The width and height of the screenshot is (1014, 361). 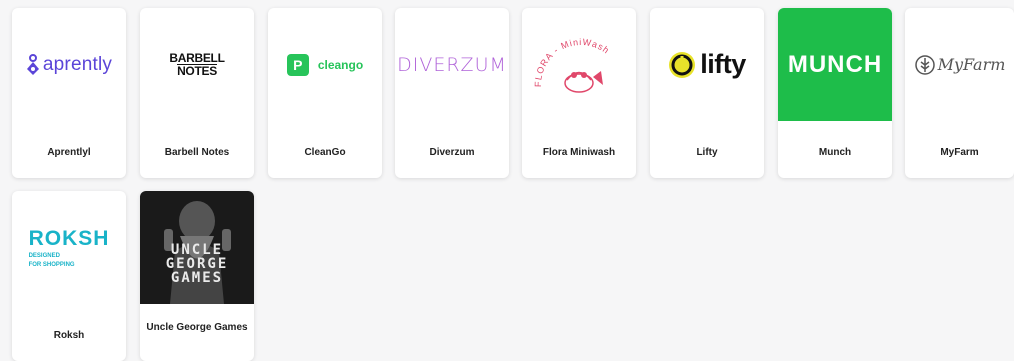 I want to click on logo-text: aprently, so click(x=77, y=64).